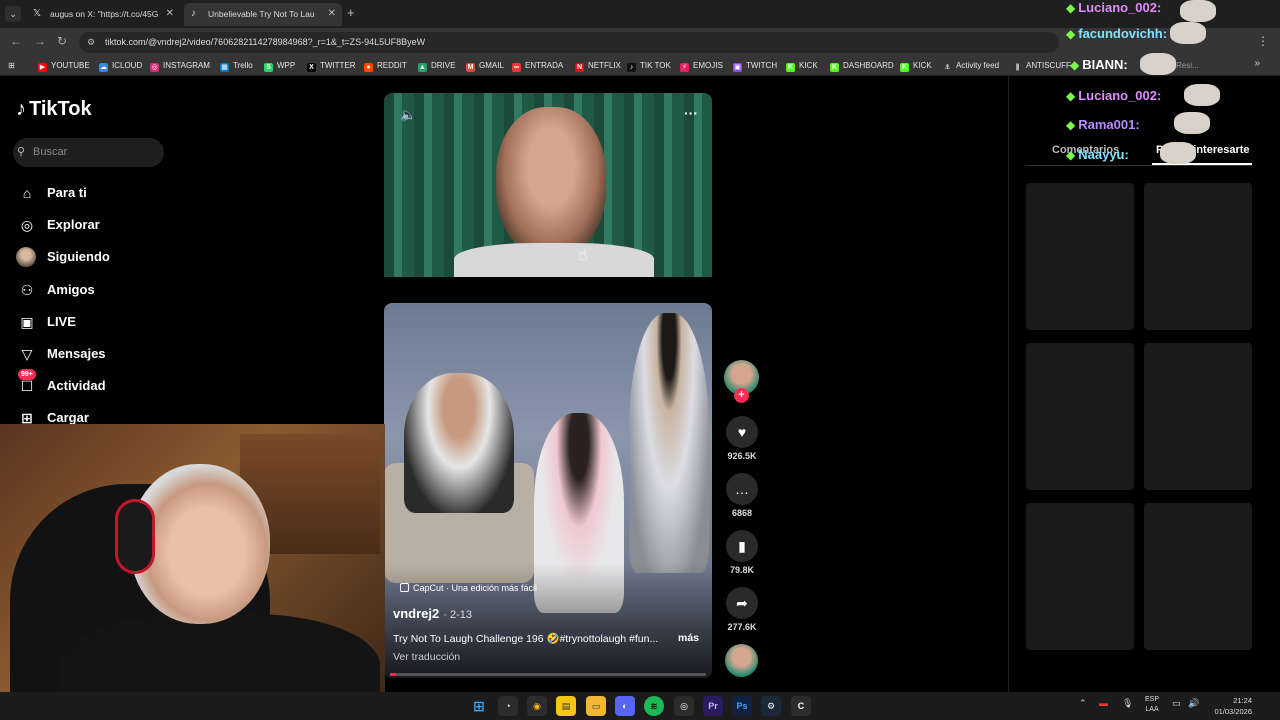 This screenshot has width=1280, height=720. What do you see at coordinates (180, 66) in the screenshot?
I see `bookmark-item: ◎ INSTAGRAM` at bounding box center [180, 66].